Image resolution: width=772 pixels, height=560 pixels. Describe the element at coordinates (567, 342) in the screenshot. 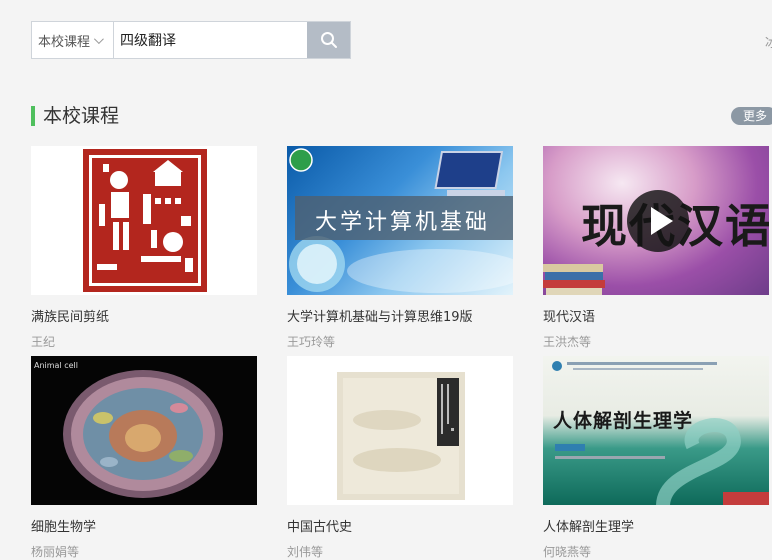

I see `course-author: 王洪杰等` at that location.